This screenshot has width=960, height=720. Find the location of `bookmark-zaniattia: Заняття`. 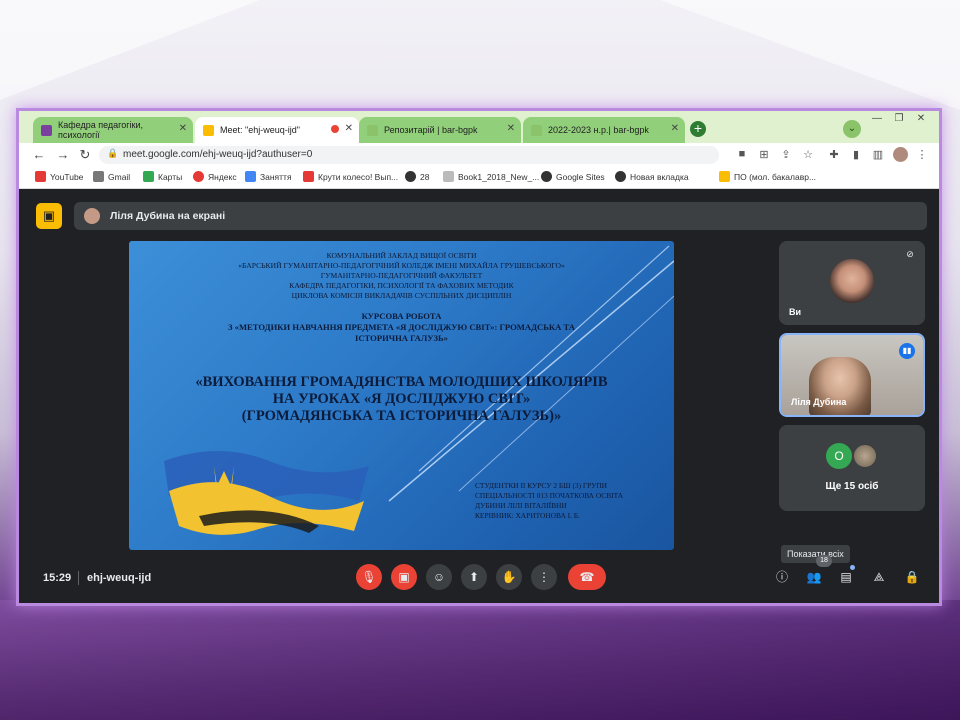

bookmark-zaniattia: Заняття is located at coordinates (268, 176).